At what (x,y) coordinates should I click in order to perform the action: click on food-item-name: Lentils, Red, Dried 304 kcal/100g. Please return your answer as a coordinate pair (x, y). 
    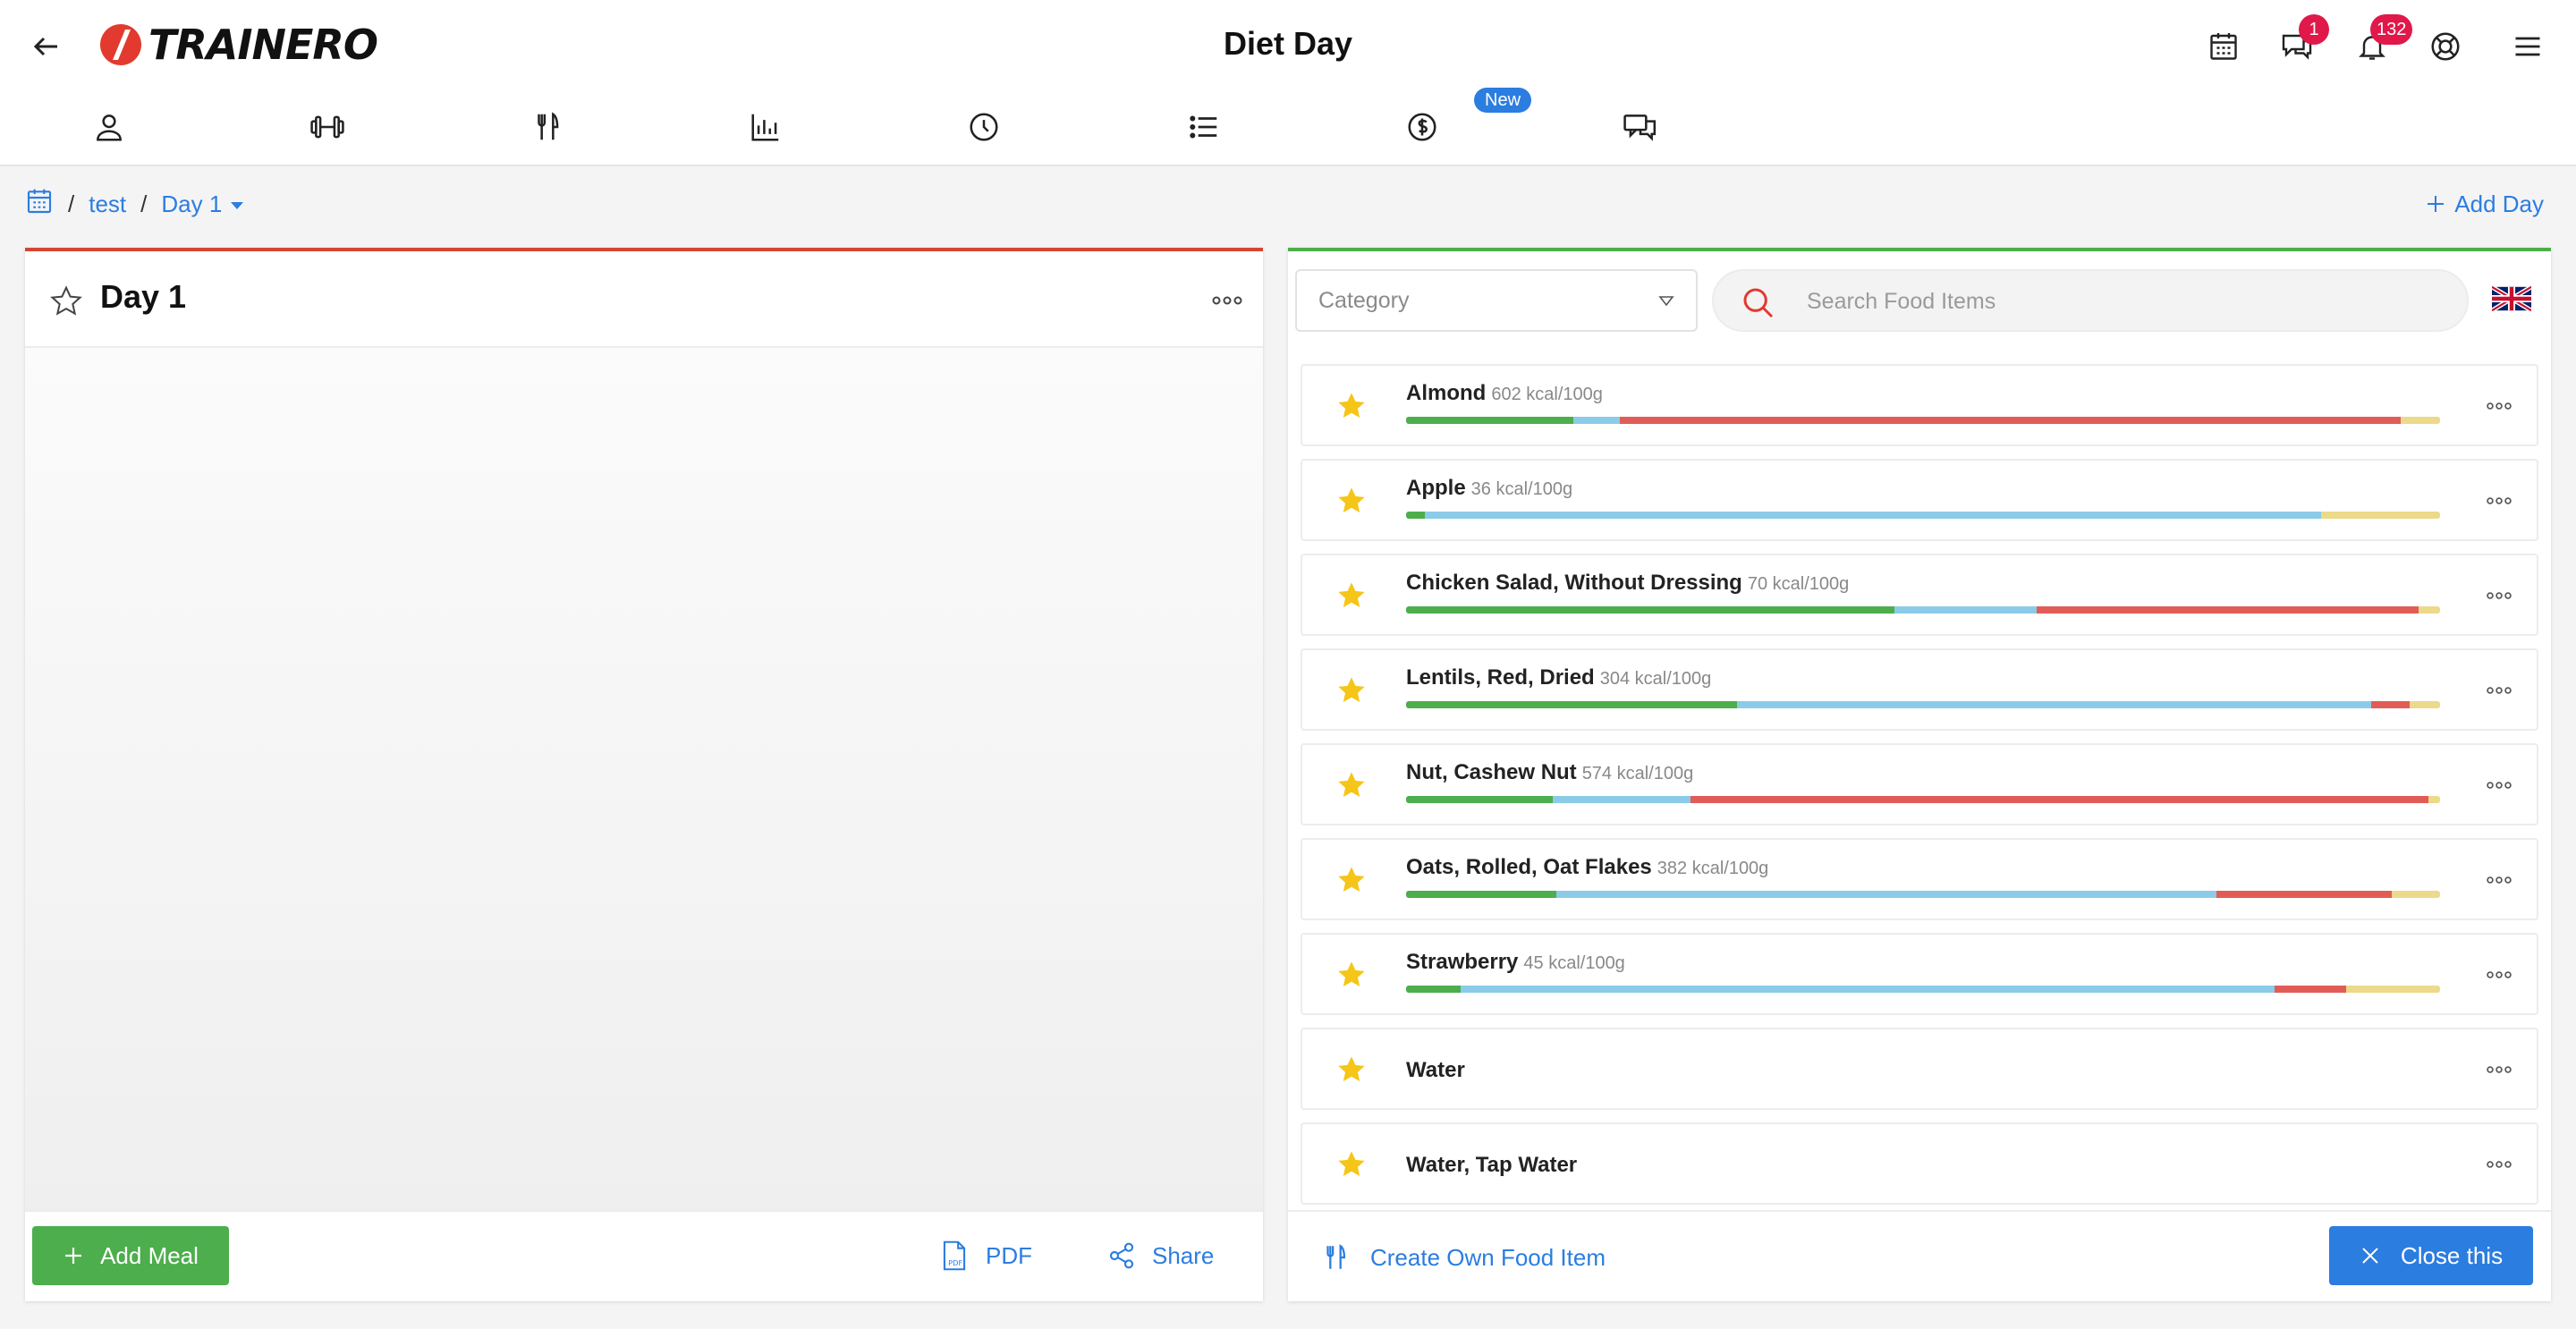
    Looking at the image, I should click on (1558, 677).